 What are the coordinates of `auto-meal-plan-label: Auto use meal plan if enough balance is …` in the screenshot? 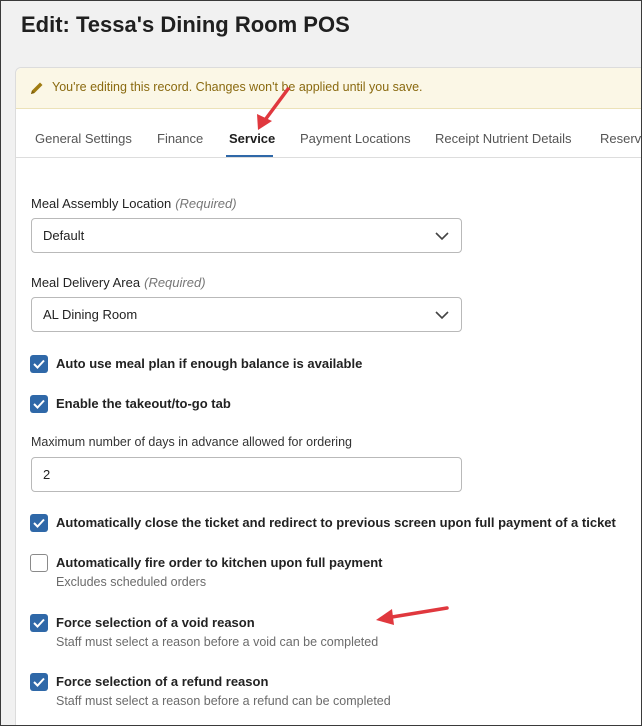 It's located at (209, 363).